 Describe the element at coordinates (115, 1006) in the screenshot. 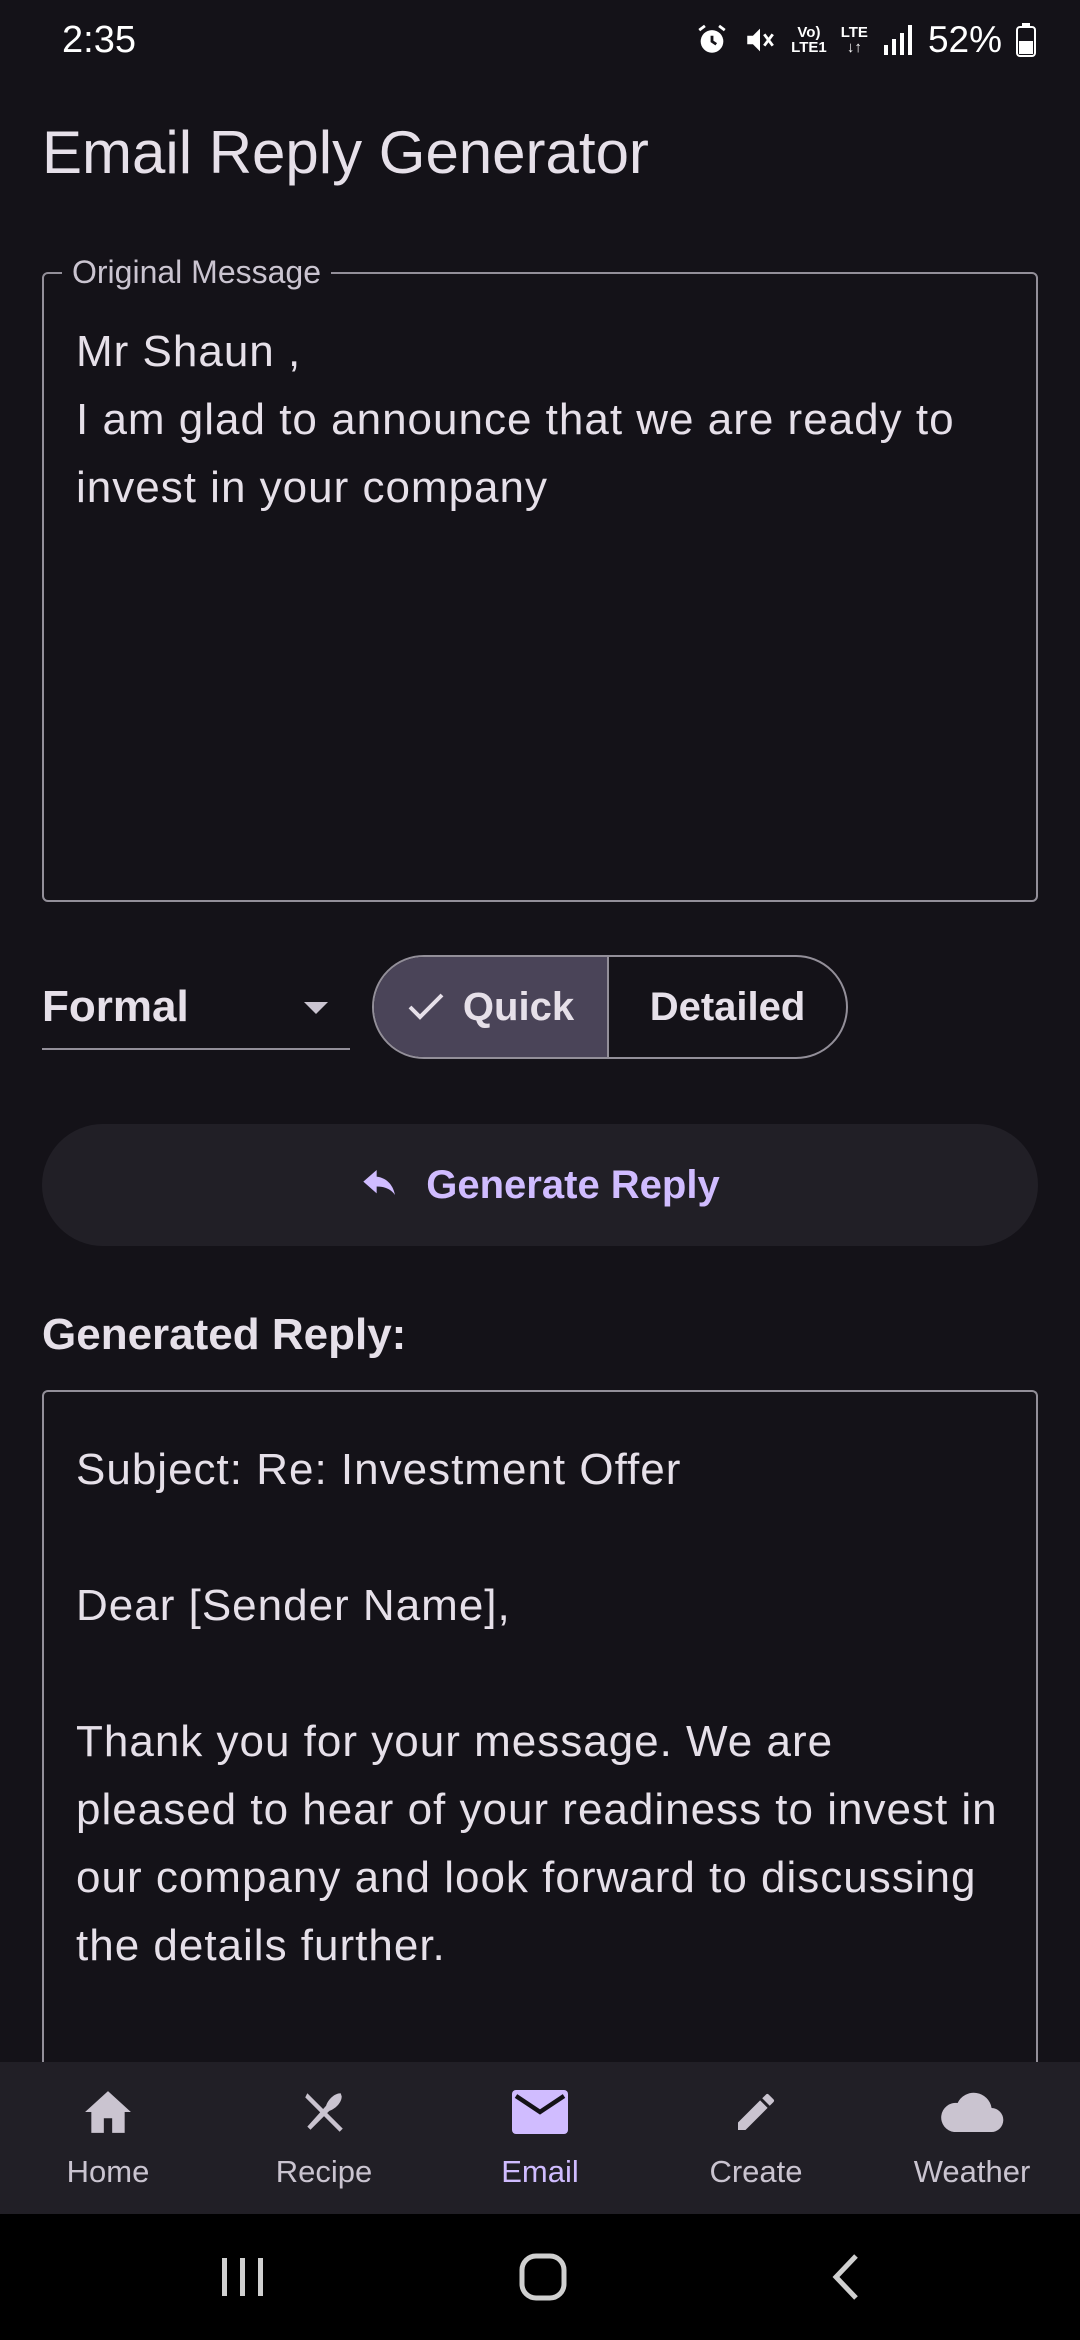

I see `tone-selected-value: Formal` at that location.